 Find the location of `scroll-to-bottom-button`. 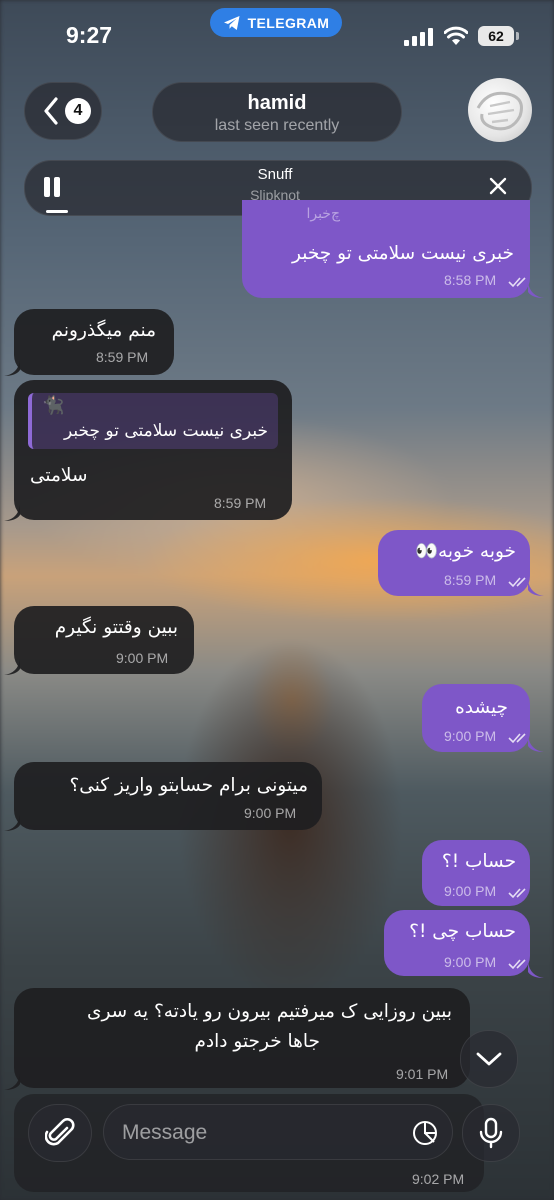

scroll-to-bottom-button is located at coordinates (489, 1059).